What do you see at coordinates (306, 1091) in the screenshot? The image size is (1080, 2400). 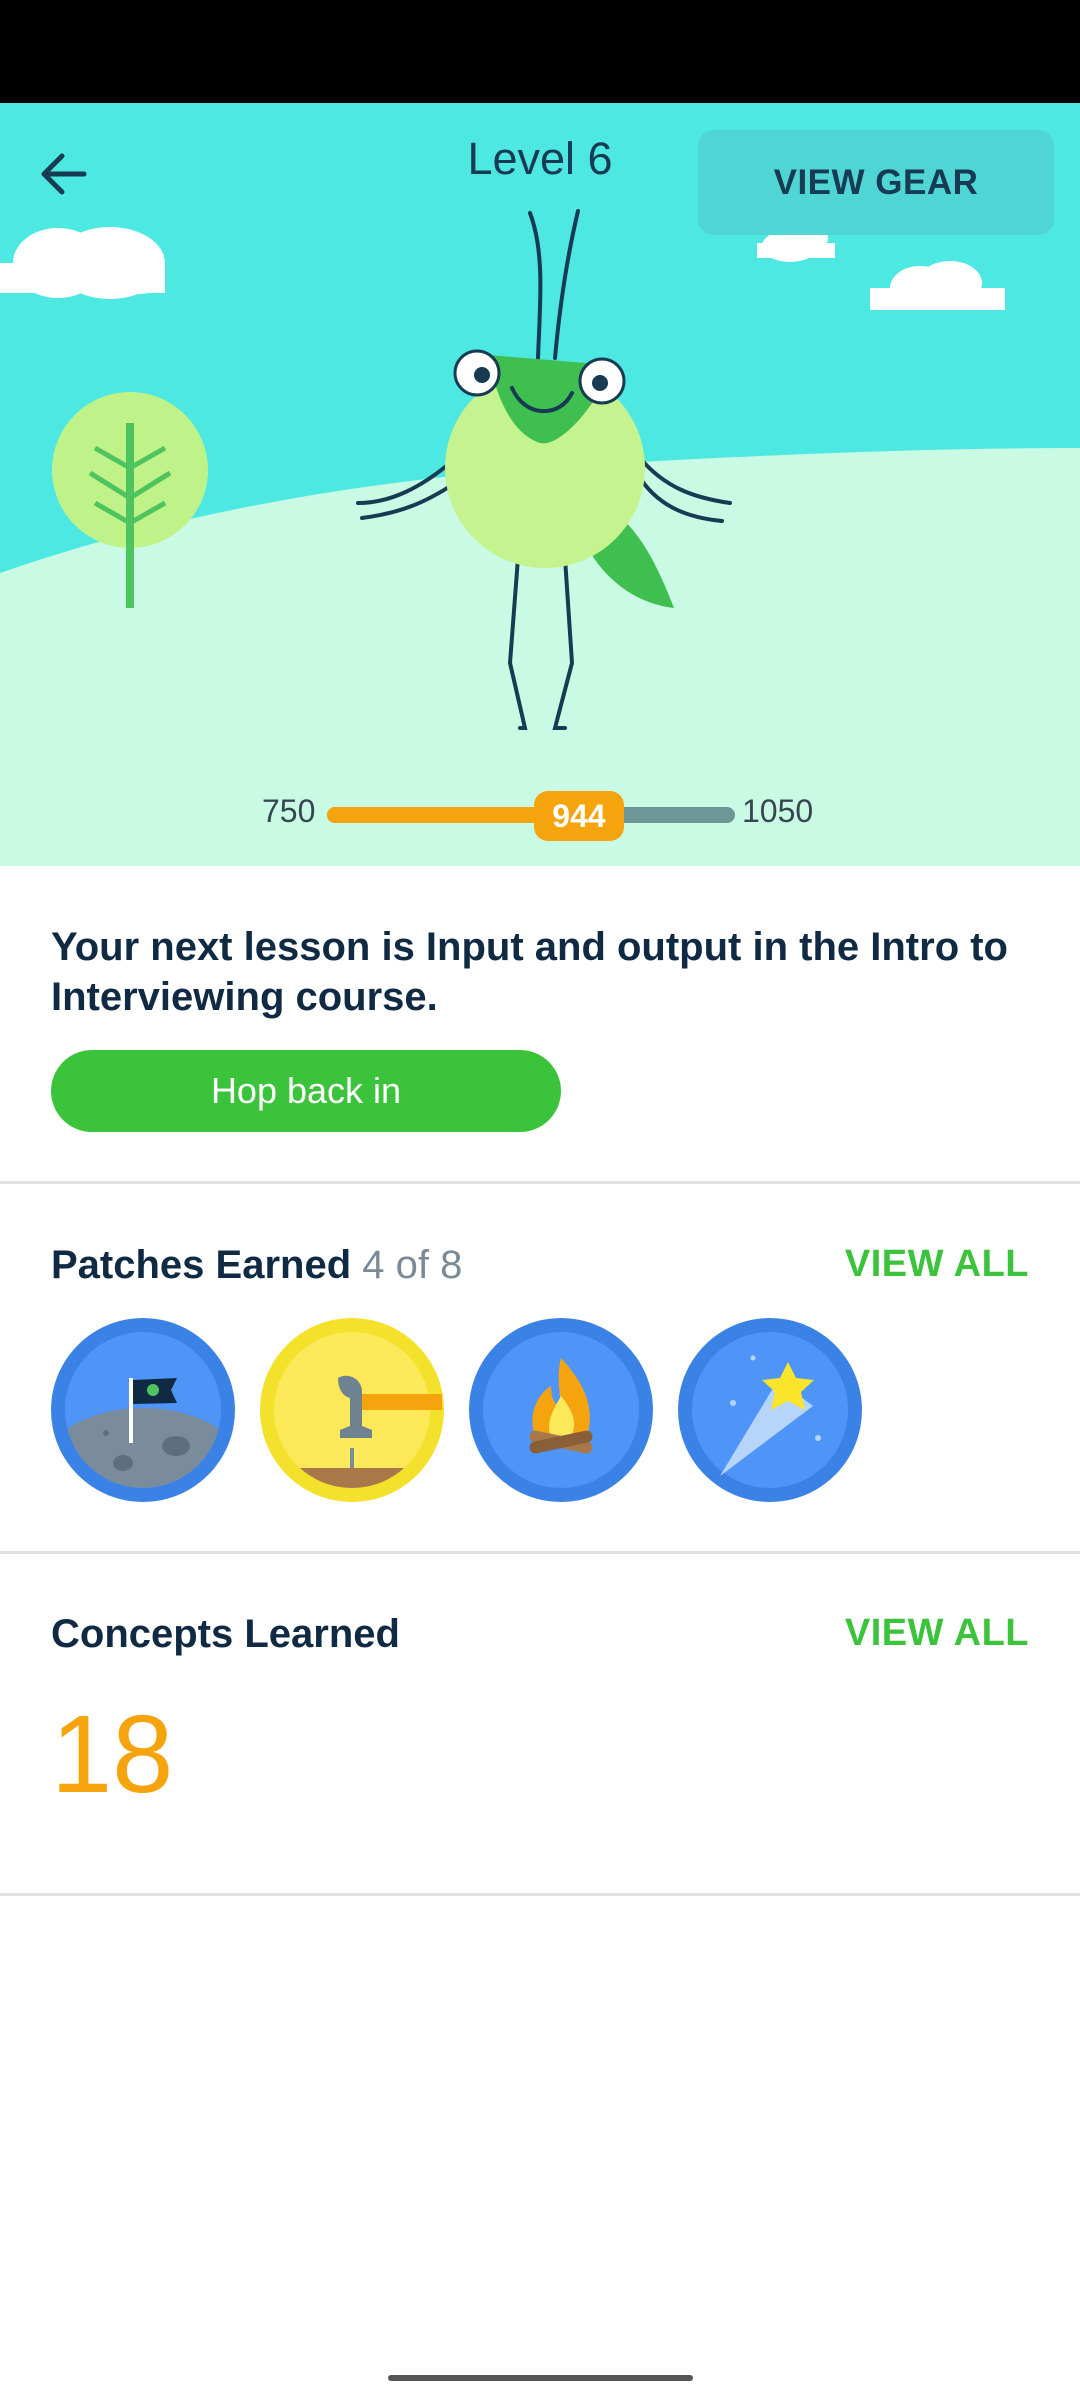 I see `hop-back-in-button: Hop back in` at bounding box center [306, 1091].